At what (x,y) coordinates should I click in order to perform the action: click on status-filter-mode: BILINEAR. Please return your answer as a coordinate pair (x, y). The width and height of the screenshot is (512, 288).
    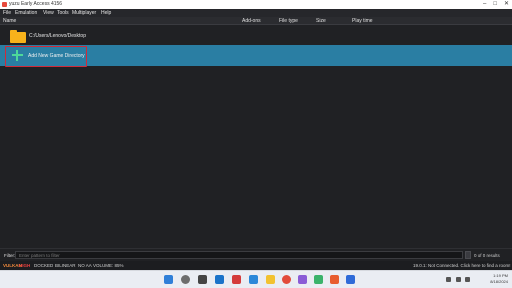
    Looking at the image, I should click on (65, 265).